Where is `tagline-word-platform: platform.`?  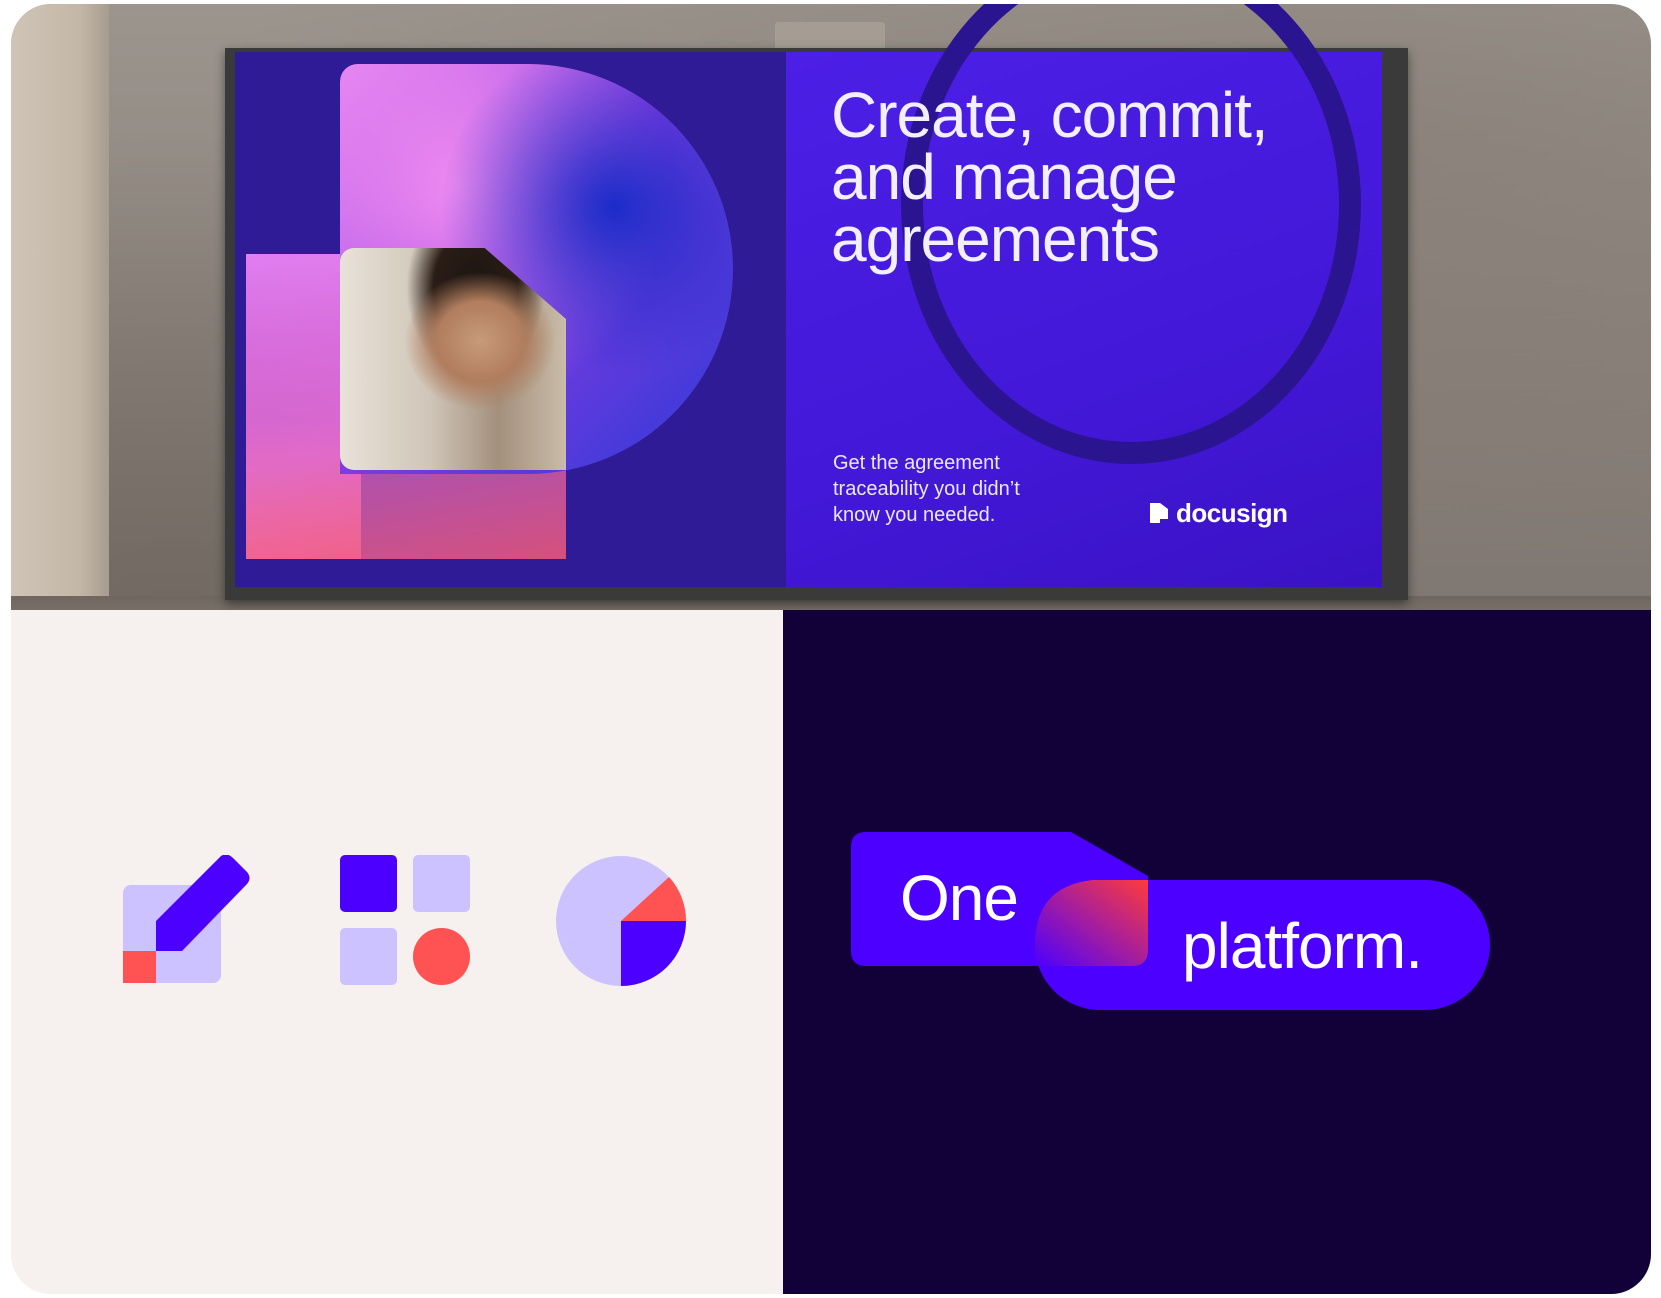 tagline-word-platform: platform. is located at coordinates (1302, 946).